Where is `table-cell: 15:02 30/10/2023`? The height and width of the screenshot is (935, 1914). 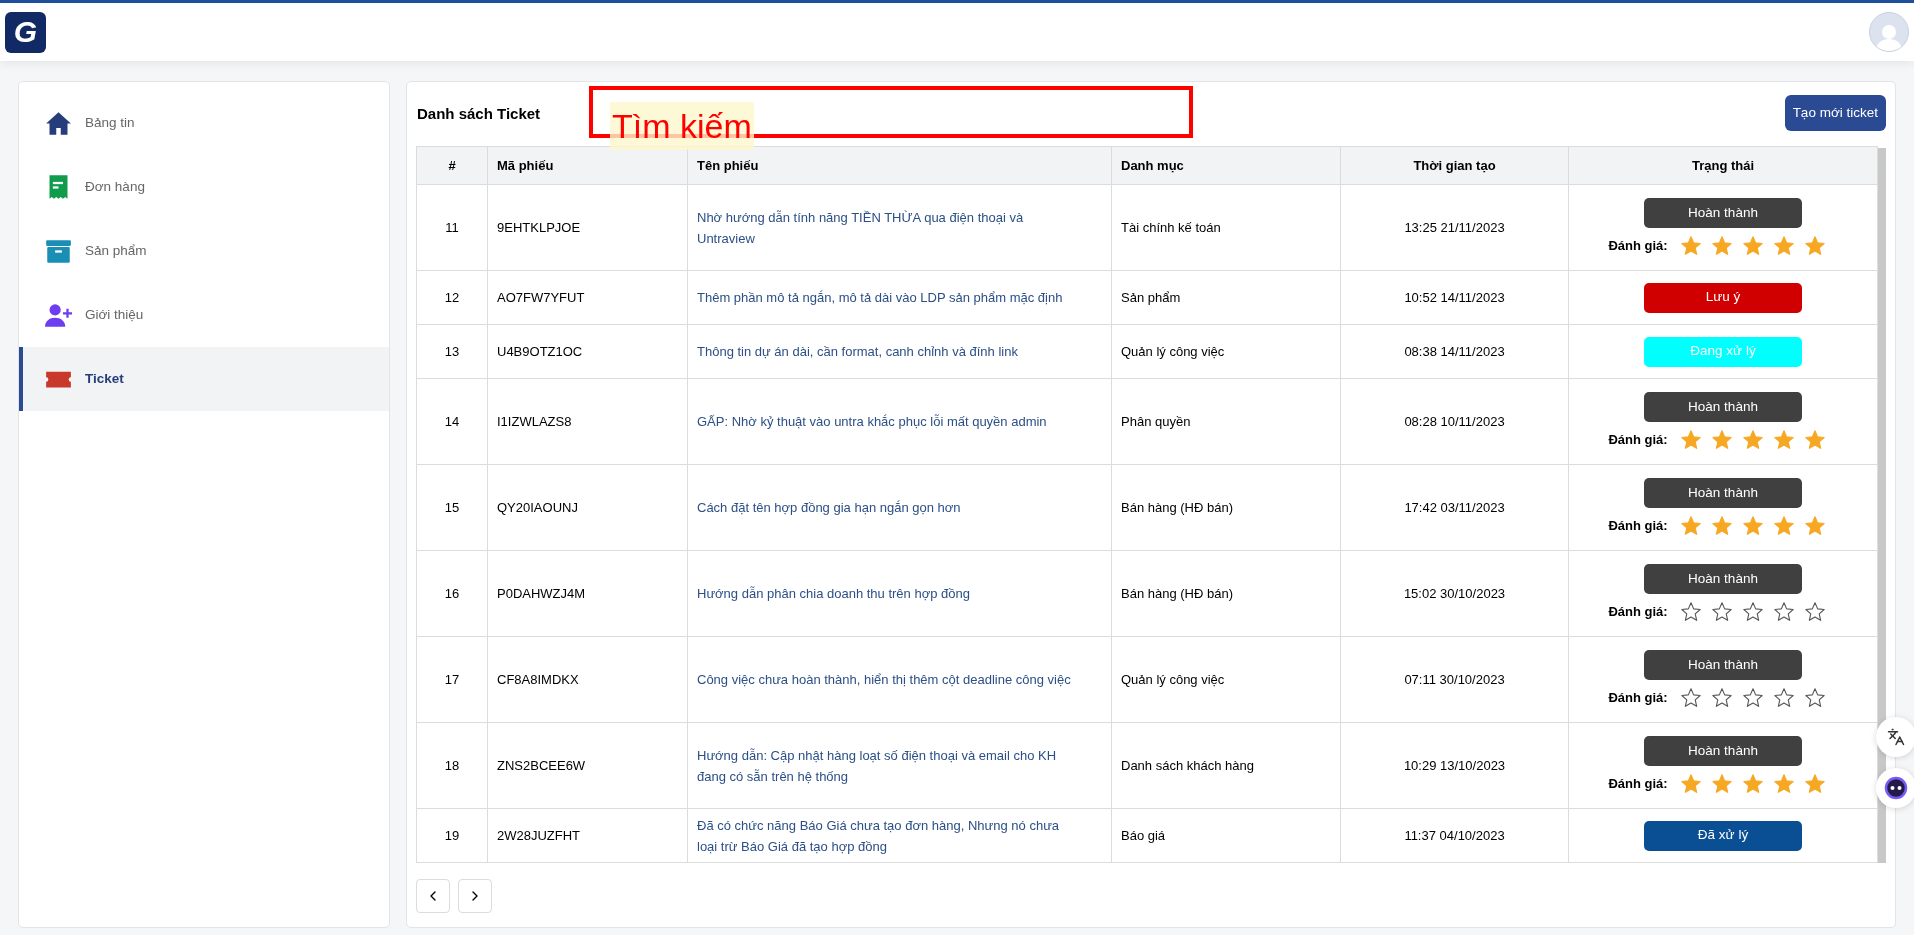
table-cell: 15:02 30/10/2023 is located at coordinates (1454, 593).